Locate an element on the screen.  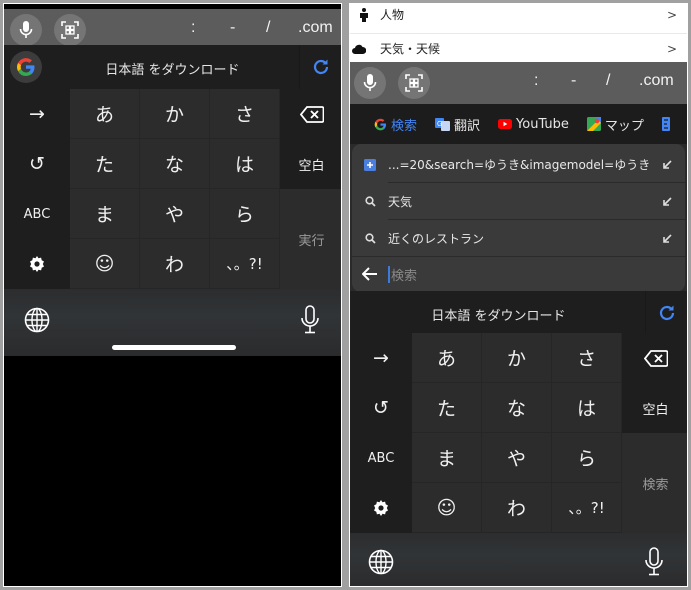
scan-icon is located at coordinates (414, 83).